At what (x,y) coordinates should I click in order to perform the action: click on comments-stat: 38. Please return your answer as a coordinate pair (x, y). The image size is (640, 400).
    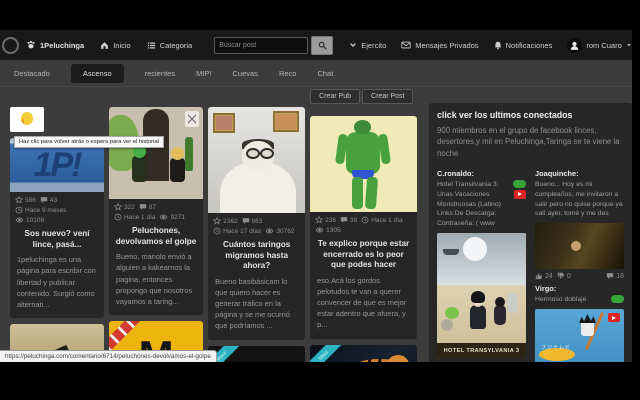
    Looking at the image, I should click on (348, 220).